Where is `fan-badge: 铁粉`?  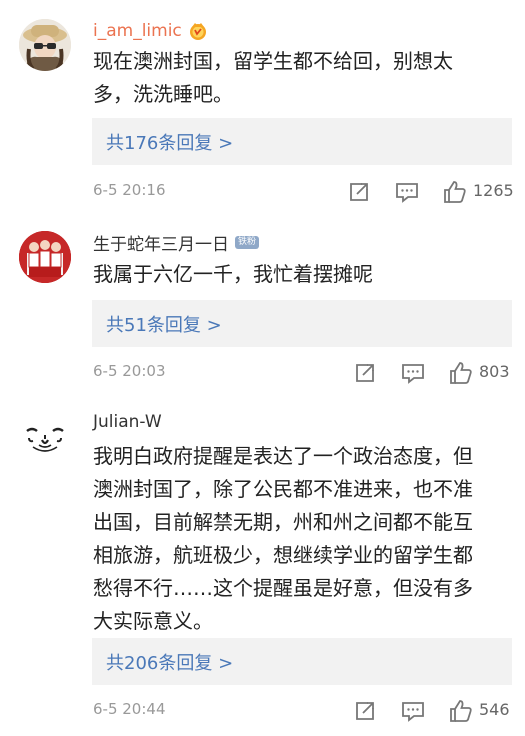 fan-badge: 铁粉 is located at coordinates (247, 242).